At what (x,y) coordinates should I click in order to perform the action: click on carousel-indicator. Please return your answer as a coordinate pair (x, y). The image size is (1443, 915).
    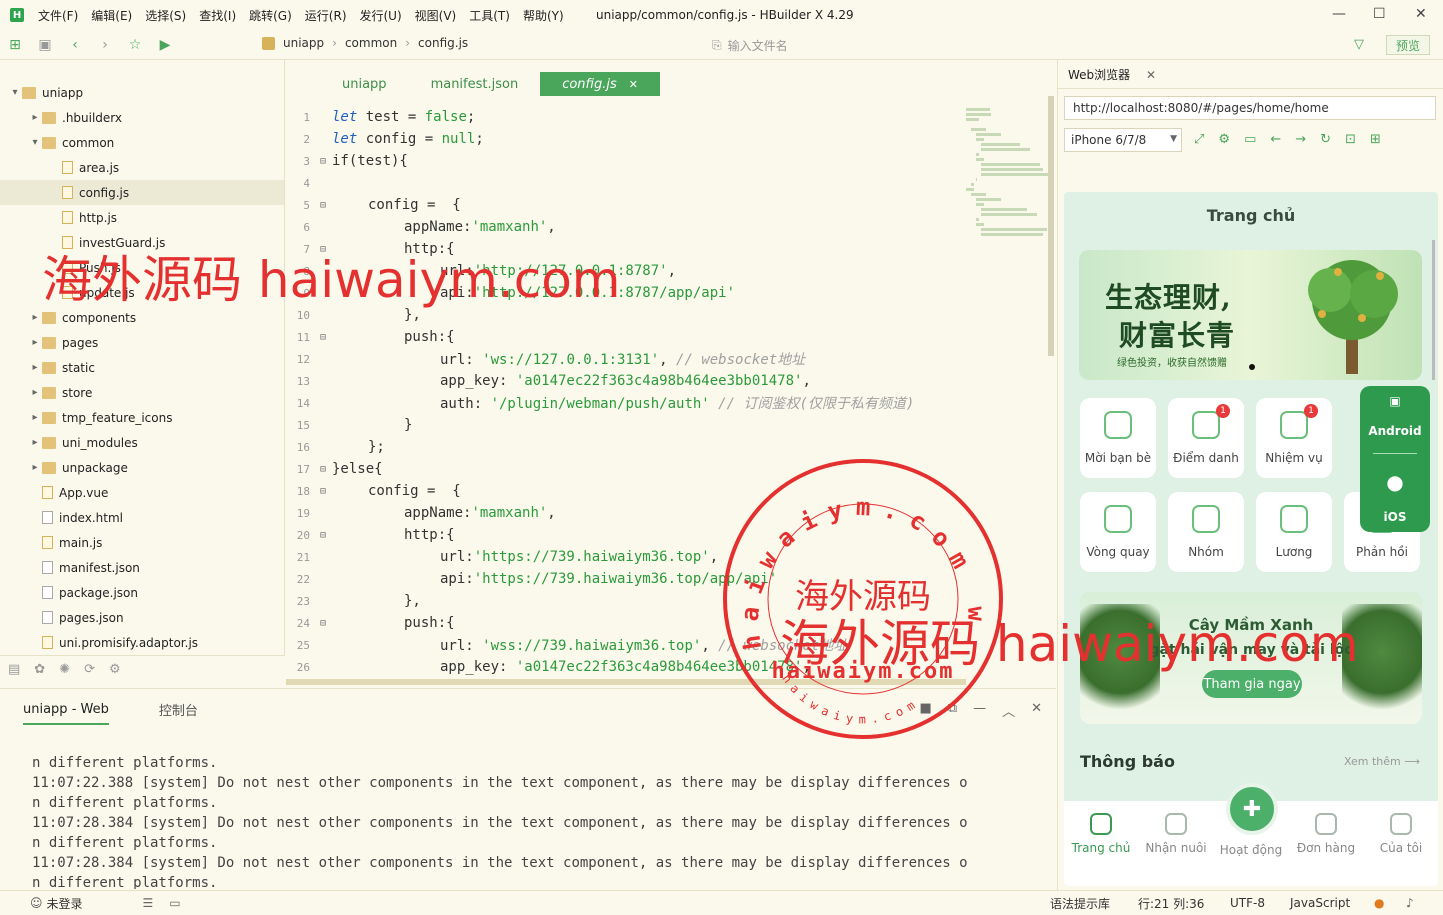
    Looking at the image, I should click on (1252, 367).